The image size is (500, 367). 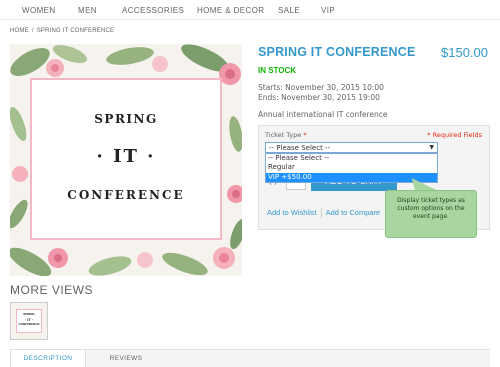 I want to click on breadcrumb: HOME / SPRING IT CONFERENCE, so click(x=62, y=31).